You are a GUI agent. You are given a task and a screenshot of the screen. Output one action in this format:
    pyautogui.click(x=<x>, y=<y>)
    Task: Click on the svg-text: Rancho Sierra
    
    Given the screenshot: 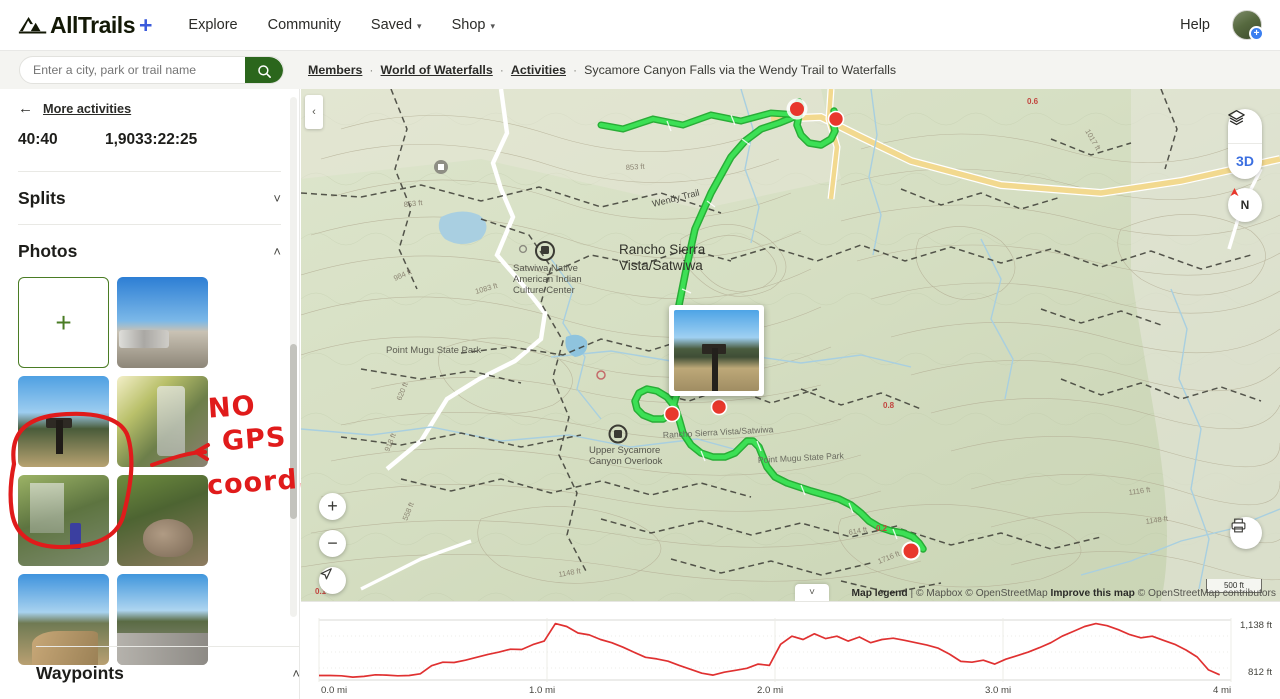 What is the action you would take?
    pyautogui.click(x=662, y=249)
    